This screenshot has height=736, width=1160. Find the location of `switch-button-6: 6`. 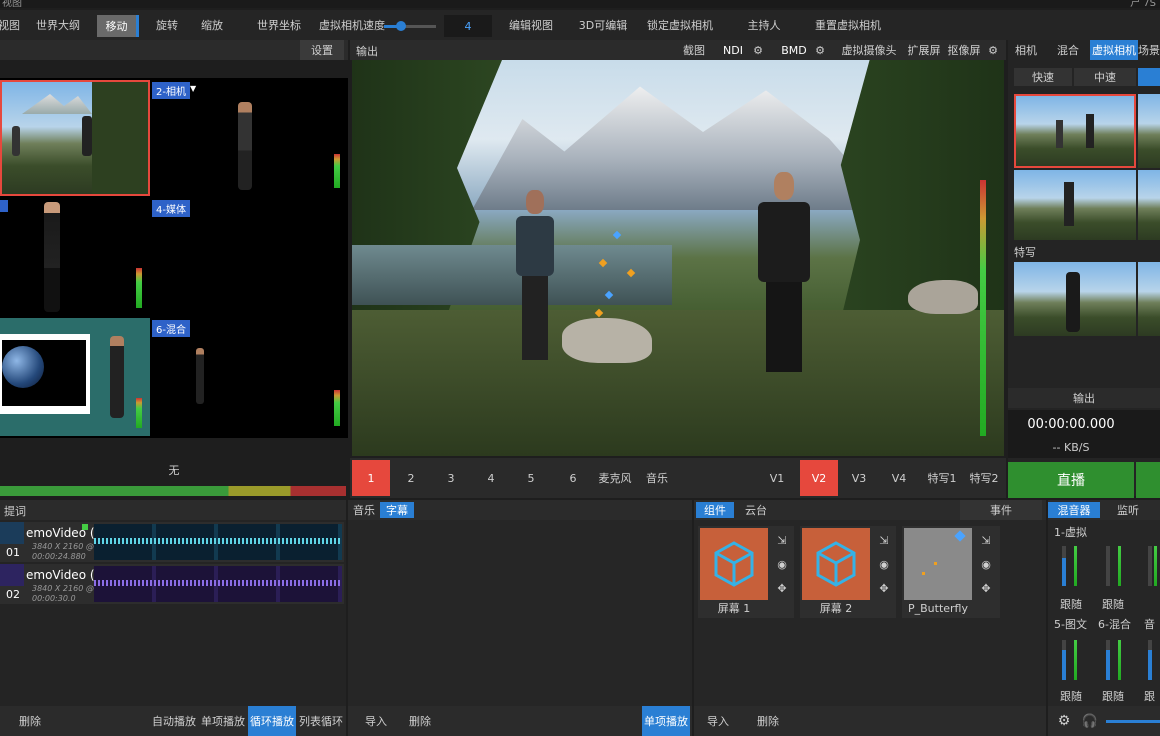

switch-button-6: 6 is located at coordinates (573, 478).